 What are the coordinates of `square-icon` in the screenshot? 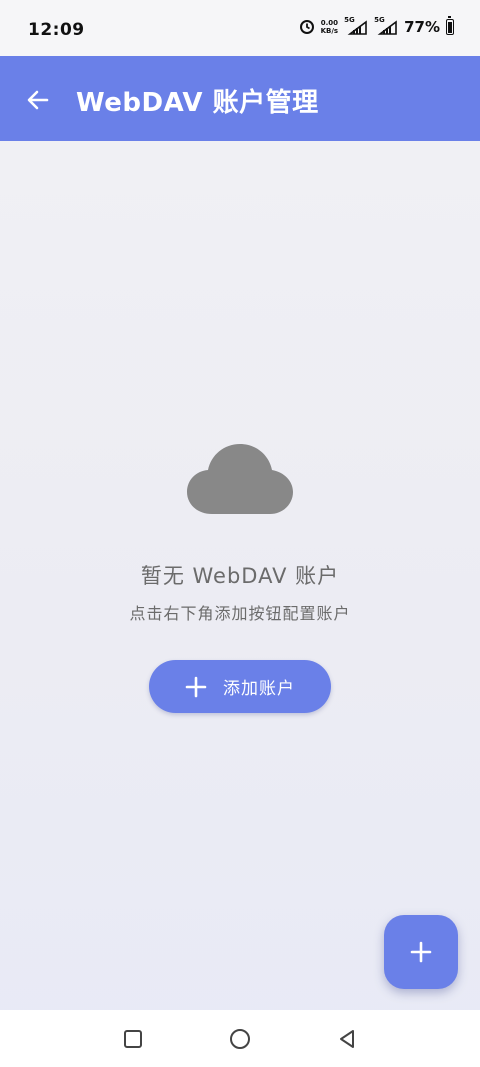 It's located at (133, 1039).